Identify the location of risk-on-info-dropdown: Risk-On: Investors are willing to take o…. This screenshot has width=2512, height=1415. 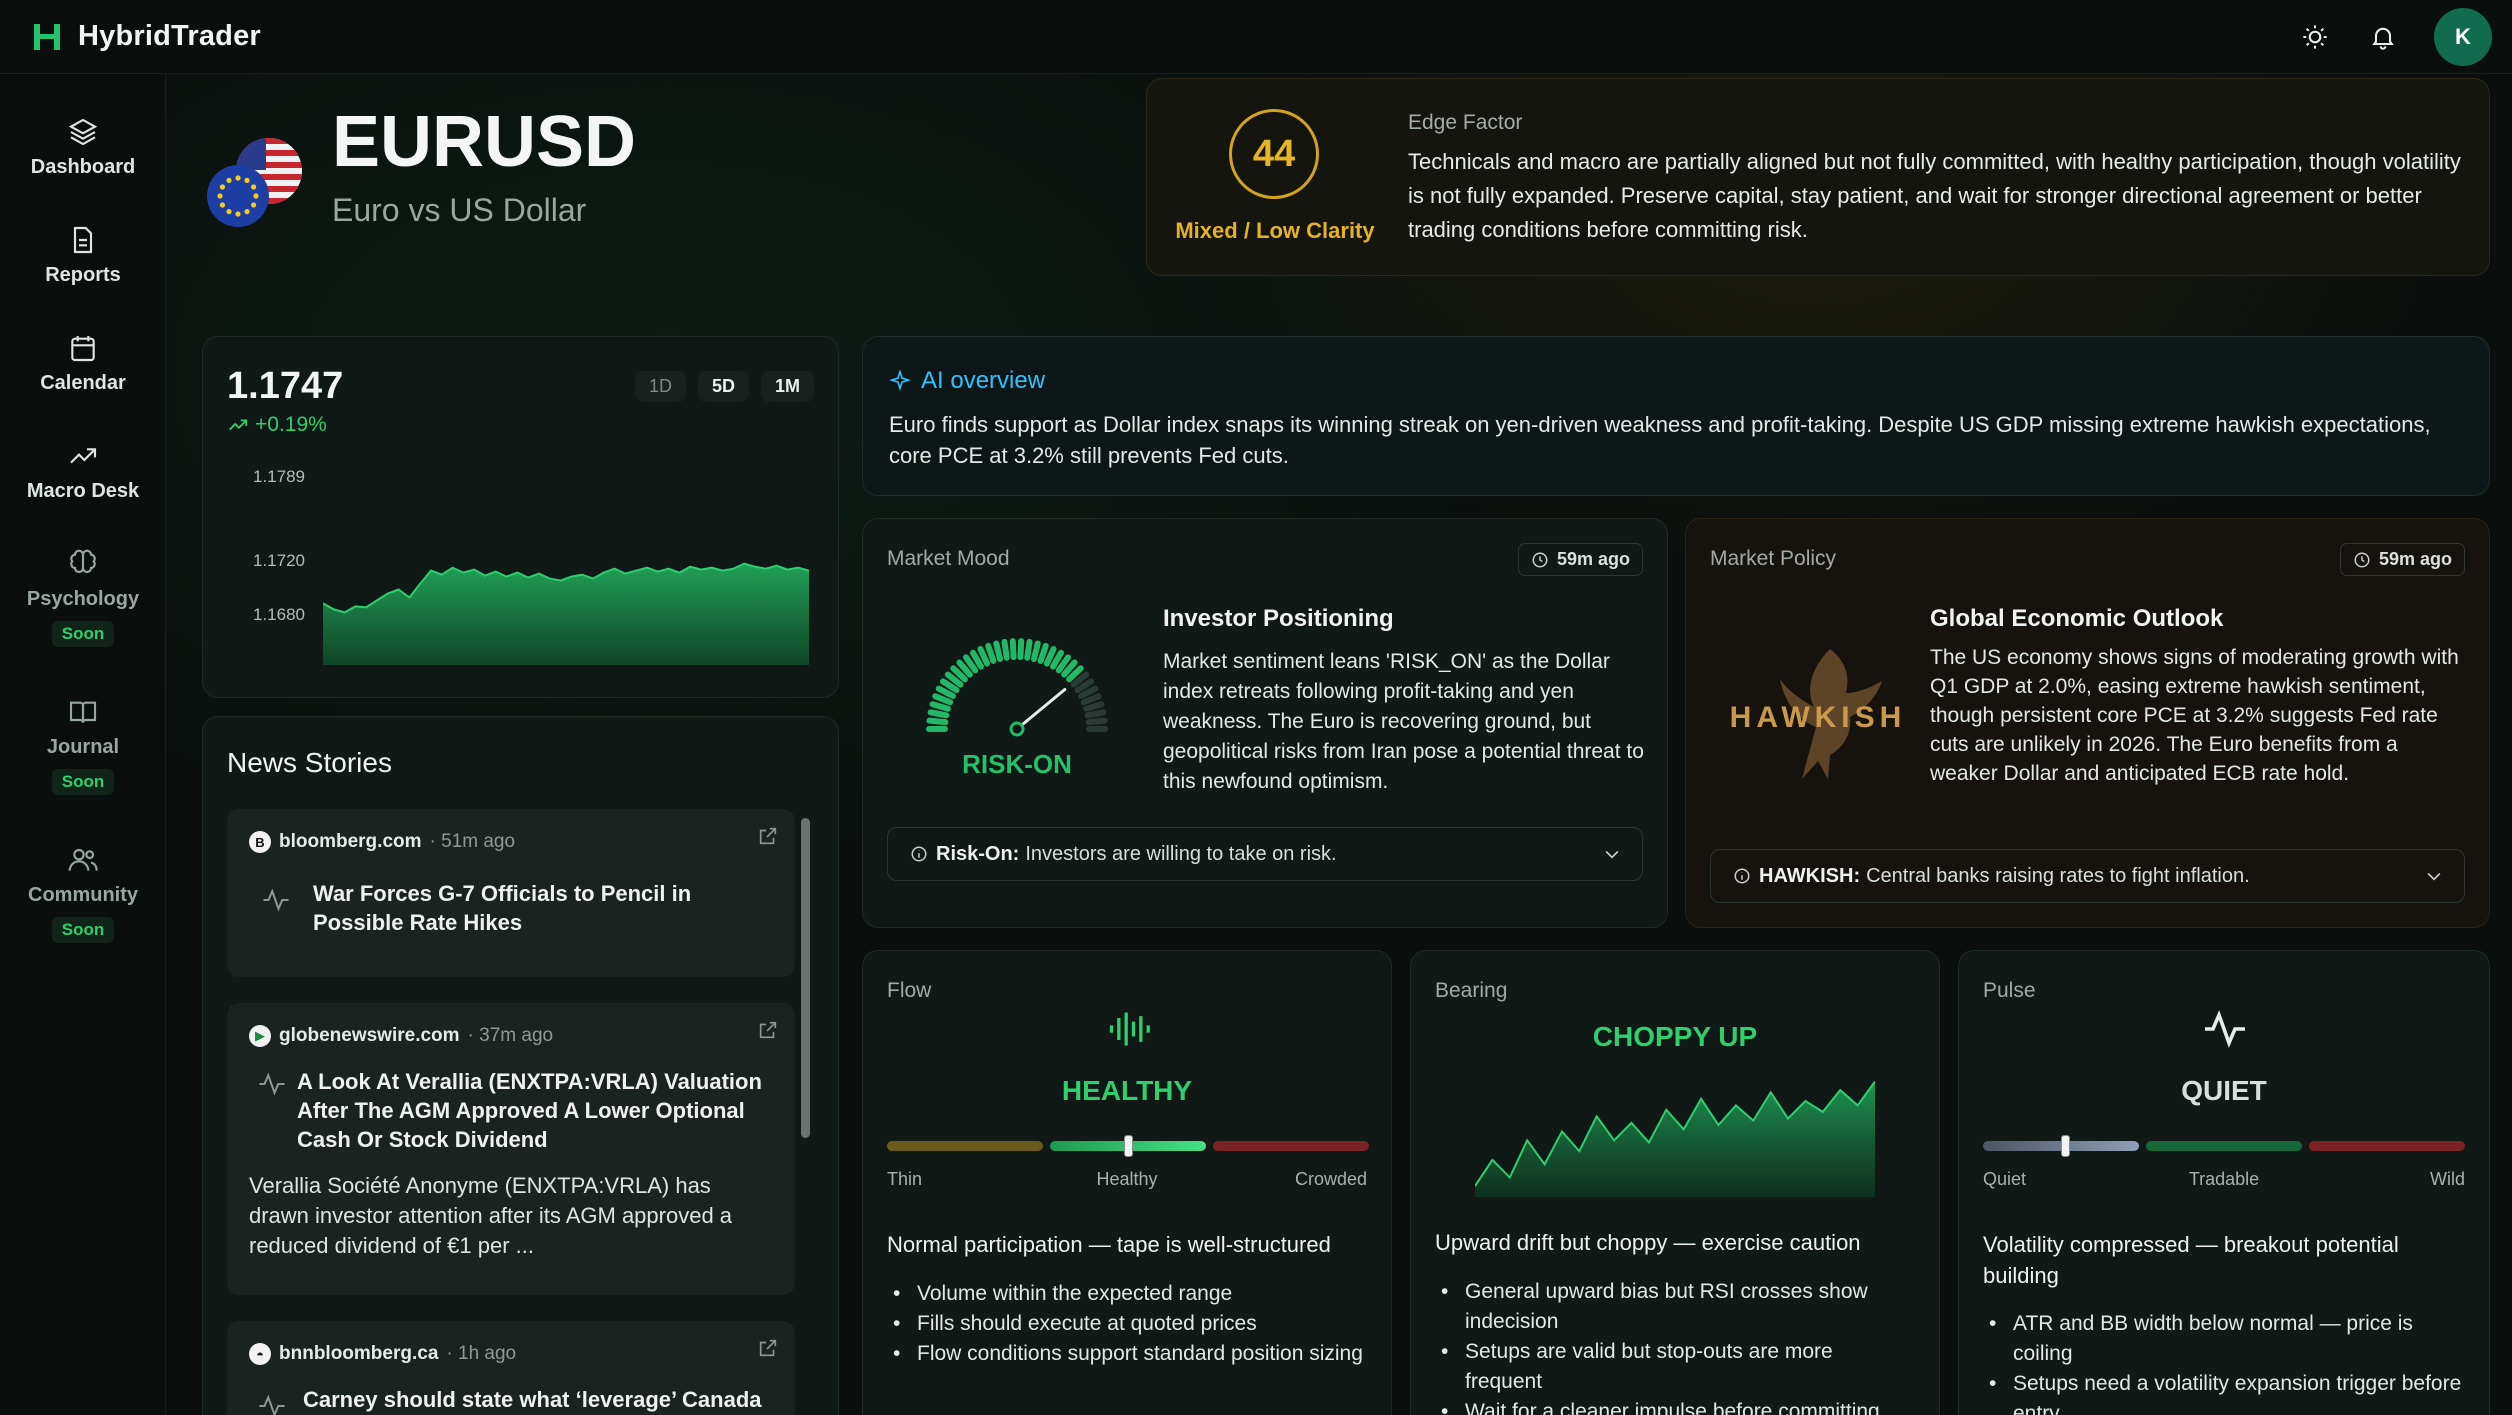
(1265, 854).